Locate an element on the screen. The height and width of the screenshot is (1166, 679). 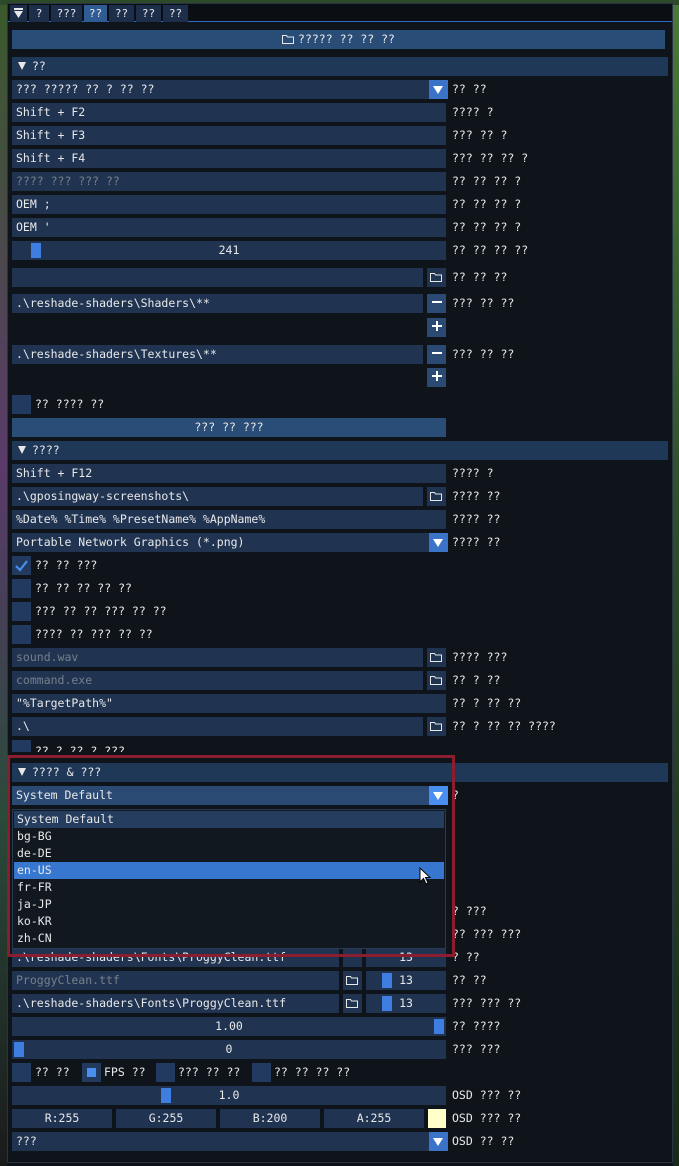
screenshot-name-field: %Date% %Time% %PresetName% %AppName% is located at coordinates (229, 519).